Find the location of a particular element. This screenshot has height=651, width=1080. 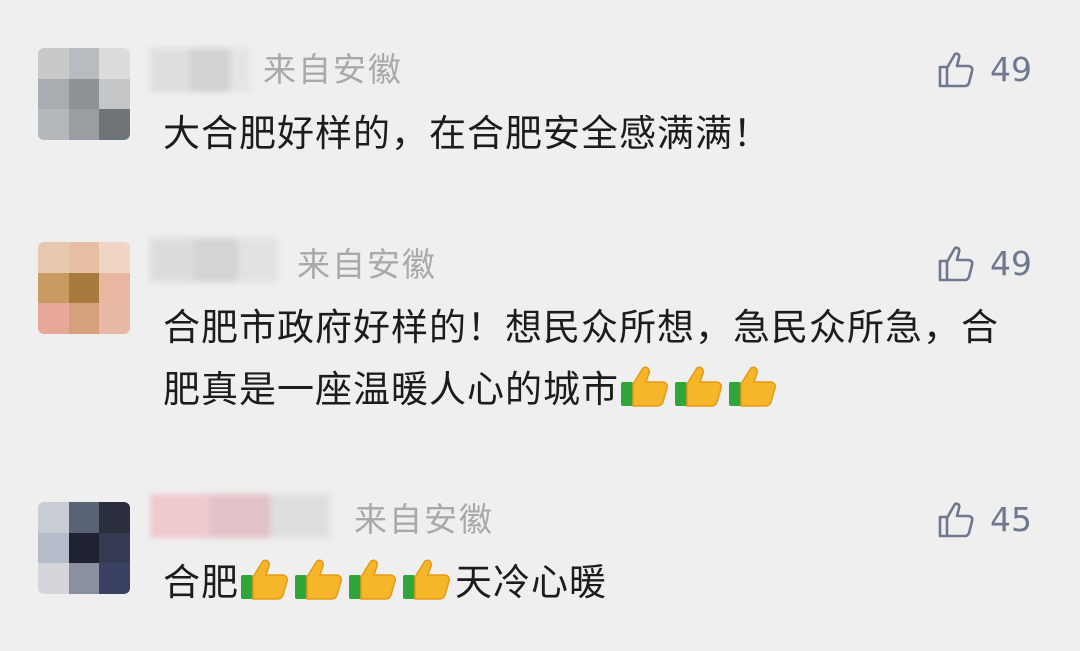

like-button: 45 is located at coordinates (984, 520).